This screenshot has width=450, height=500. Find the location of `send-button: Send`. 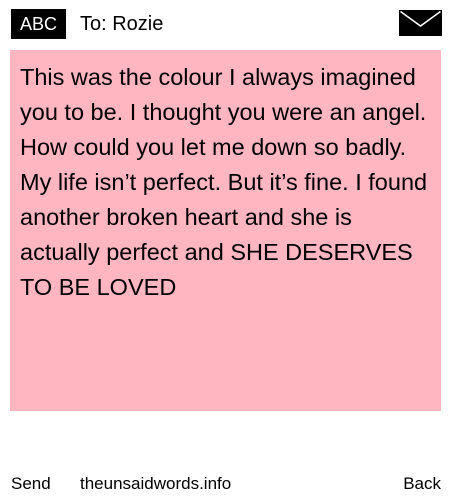

send-button: Send is located at coordinates (31, 484).